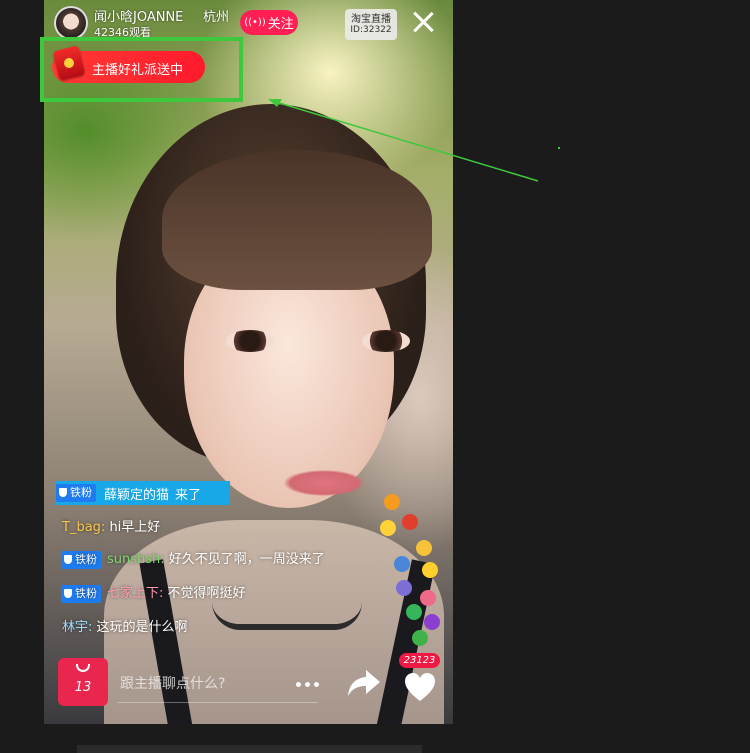 The image size is (750, 753). I want to click on bottom-strip, so click(249, 749).